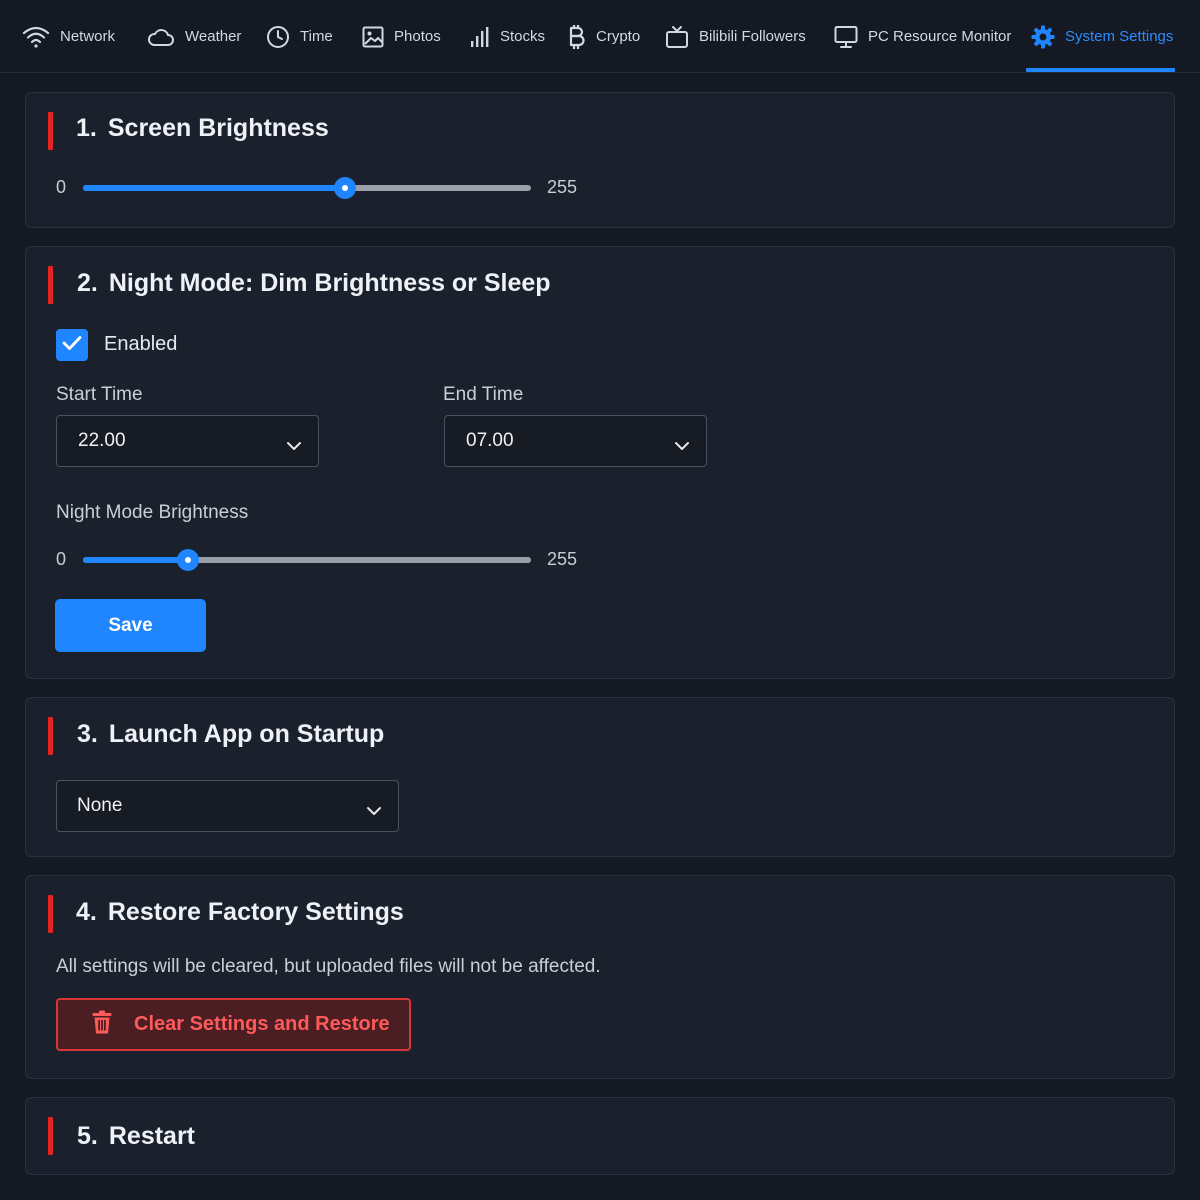 This screenshot has width=1200, height=1200. Describe the element at coordinates (1119, 36) in the screenshot. I see `tab-label: System Settings` at that location.